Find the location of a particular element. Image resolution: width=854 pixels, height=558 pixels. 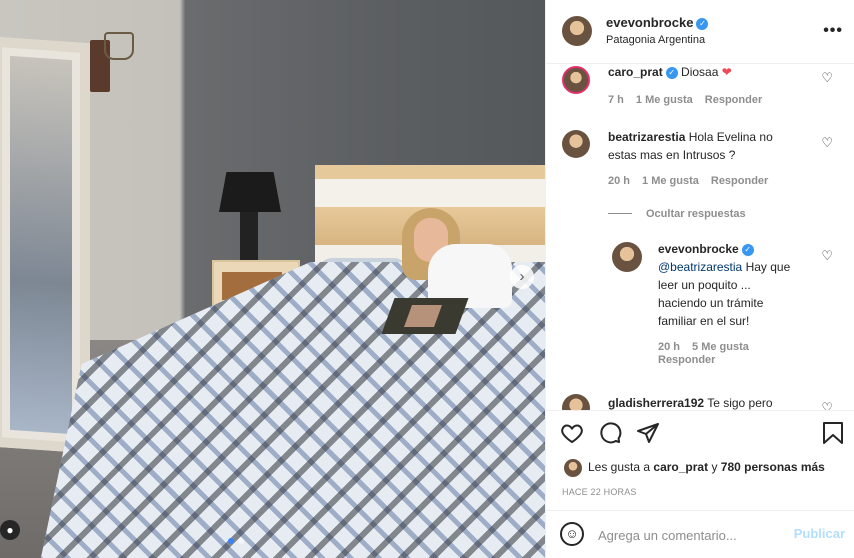

comment-body-line3: haciendo un trámite is located at coordinates (711, 303).